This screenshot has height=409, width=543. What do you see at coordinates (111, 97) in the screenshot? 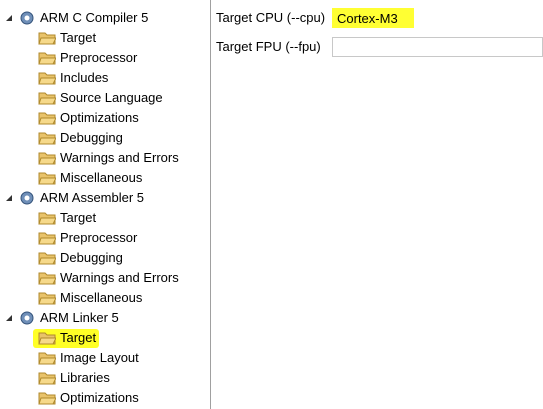
I see `tree-item-label: Source Language` at bounding box center [111, 97].